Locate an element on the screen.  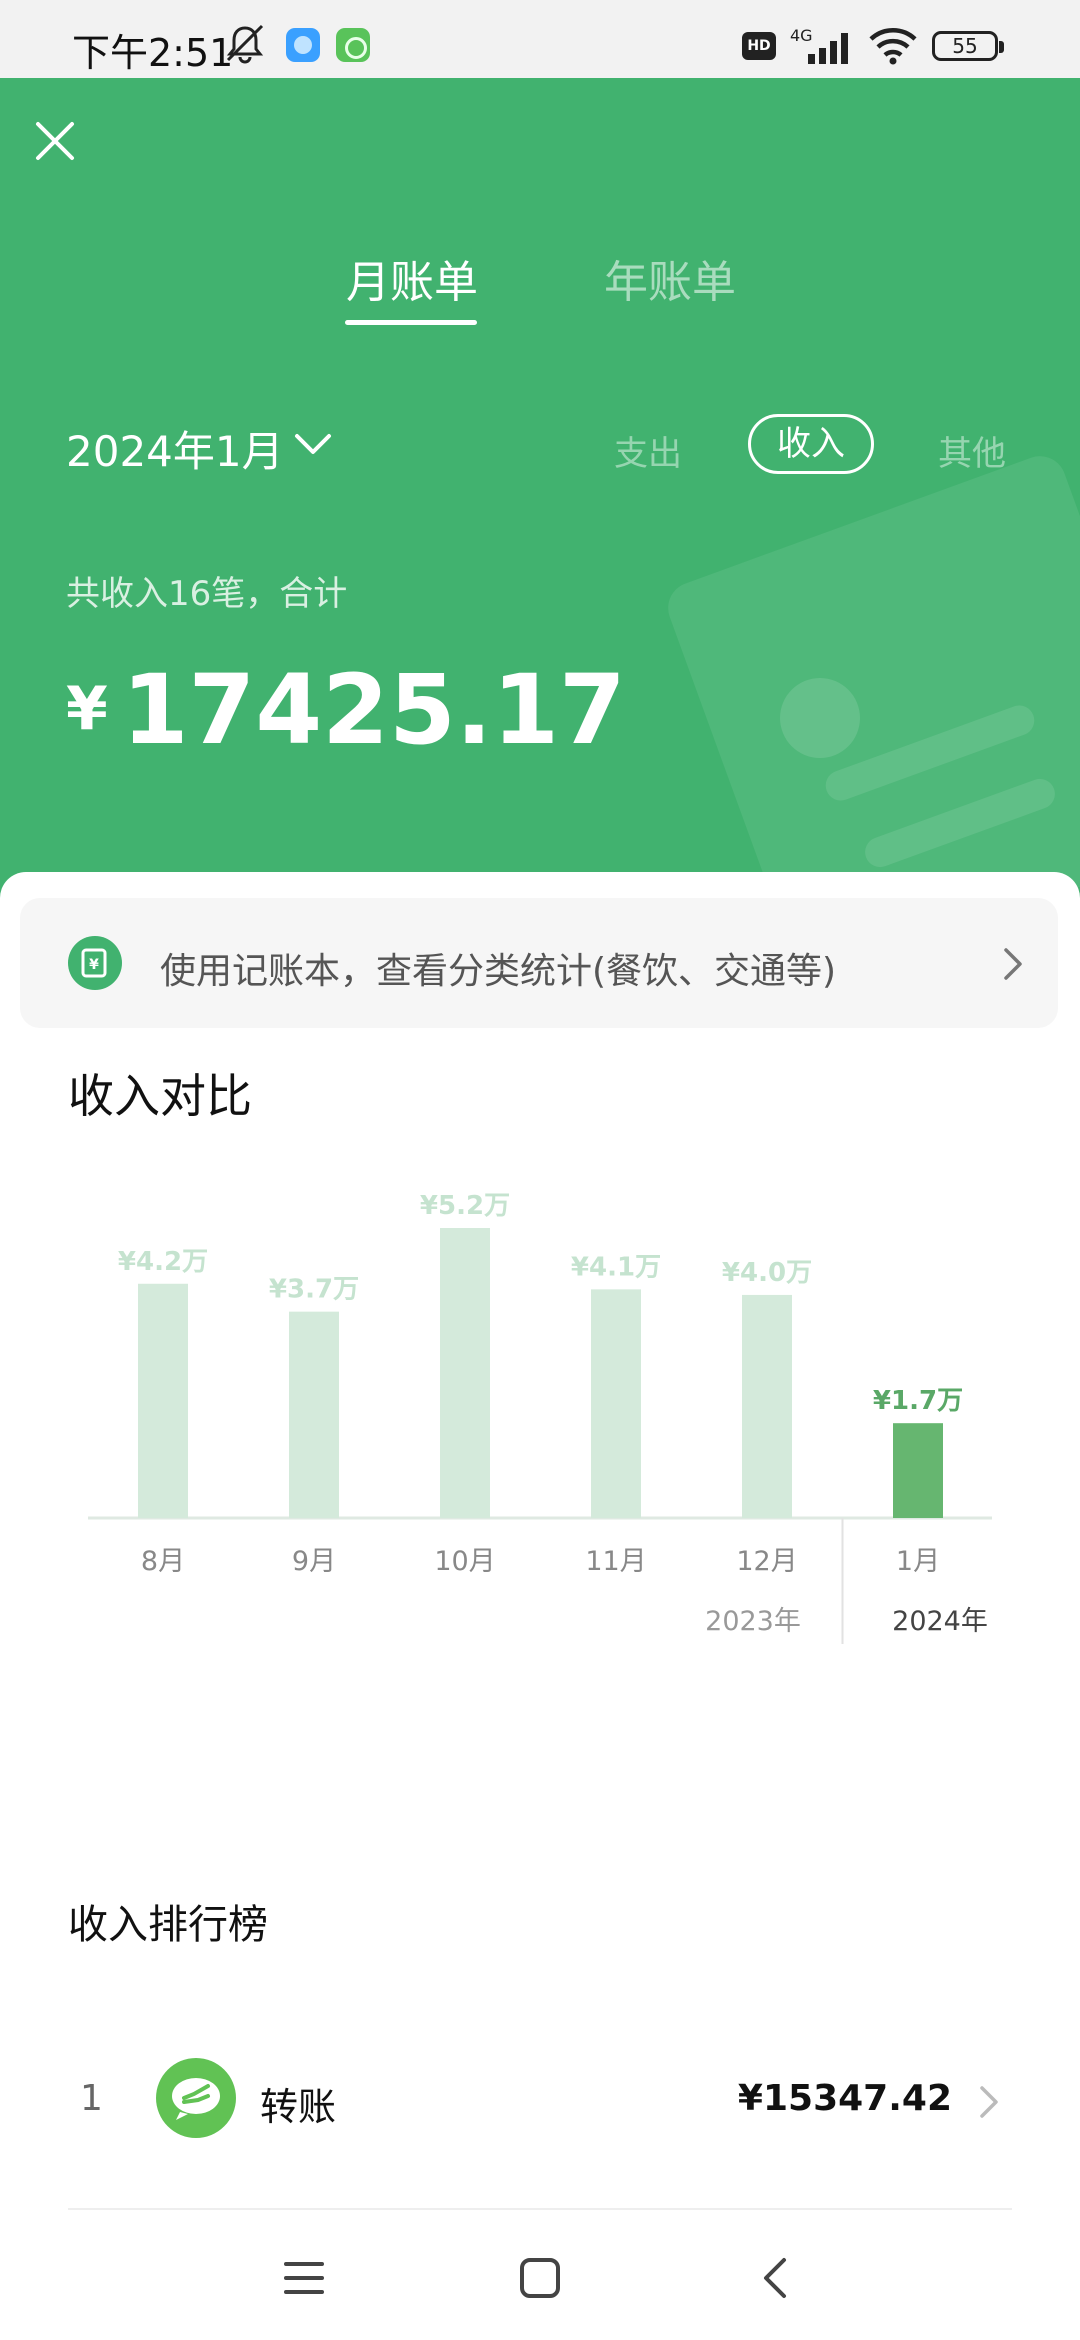
bar-value-label: ¥4.0万 is located at coordinates (767, 1273).